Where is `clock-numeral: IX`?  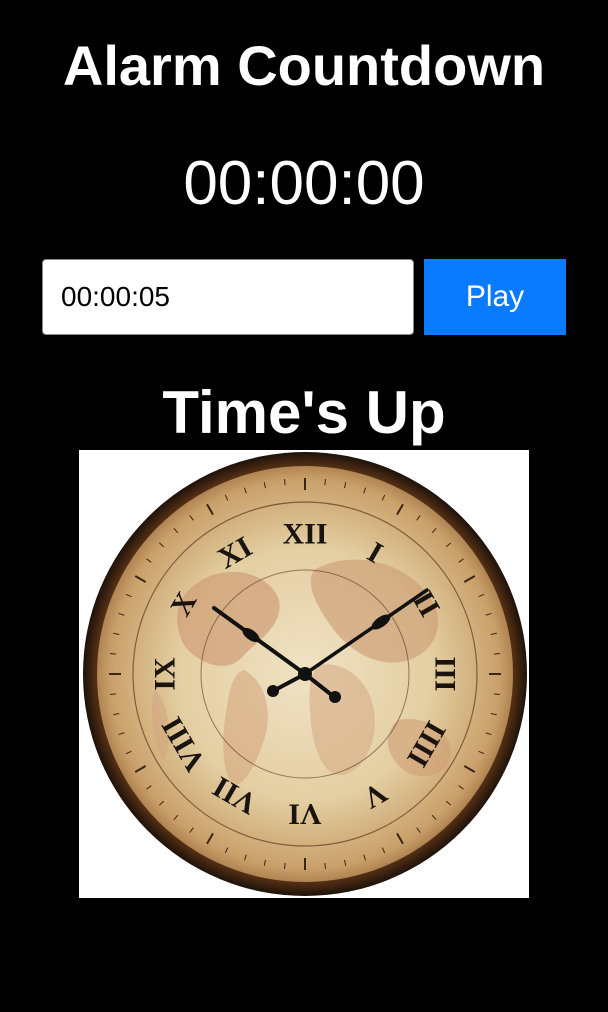 clock-numeral: IX is located at coordinates (165, 674).